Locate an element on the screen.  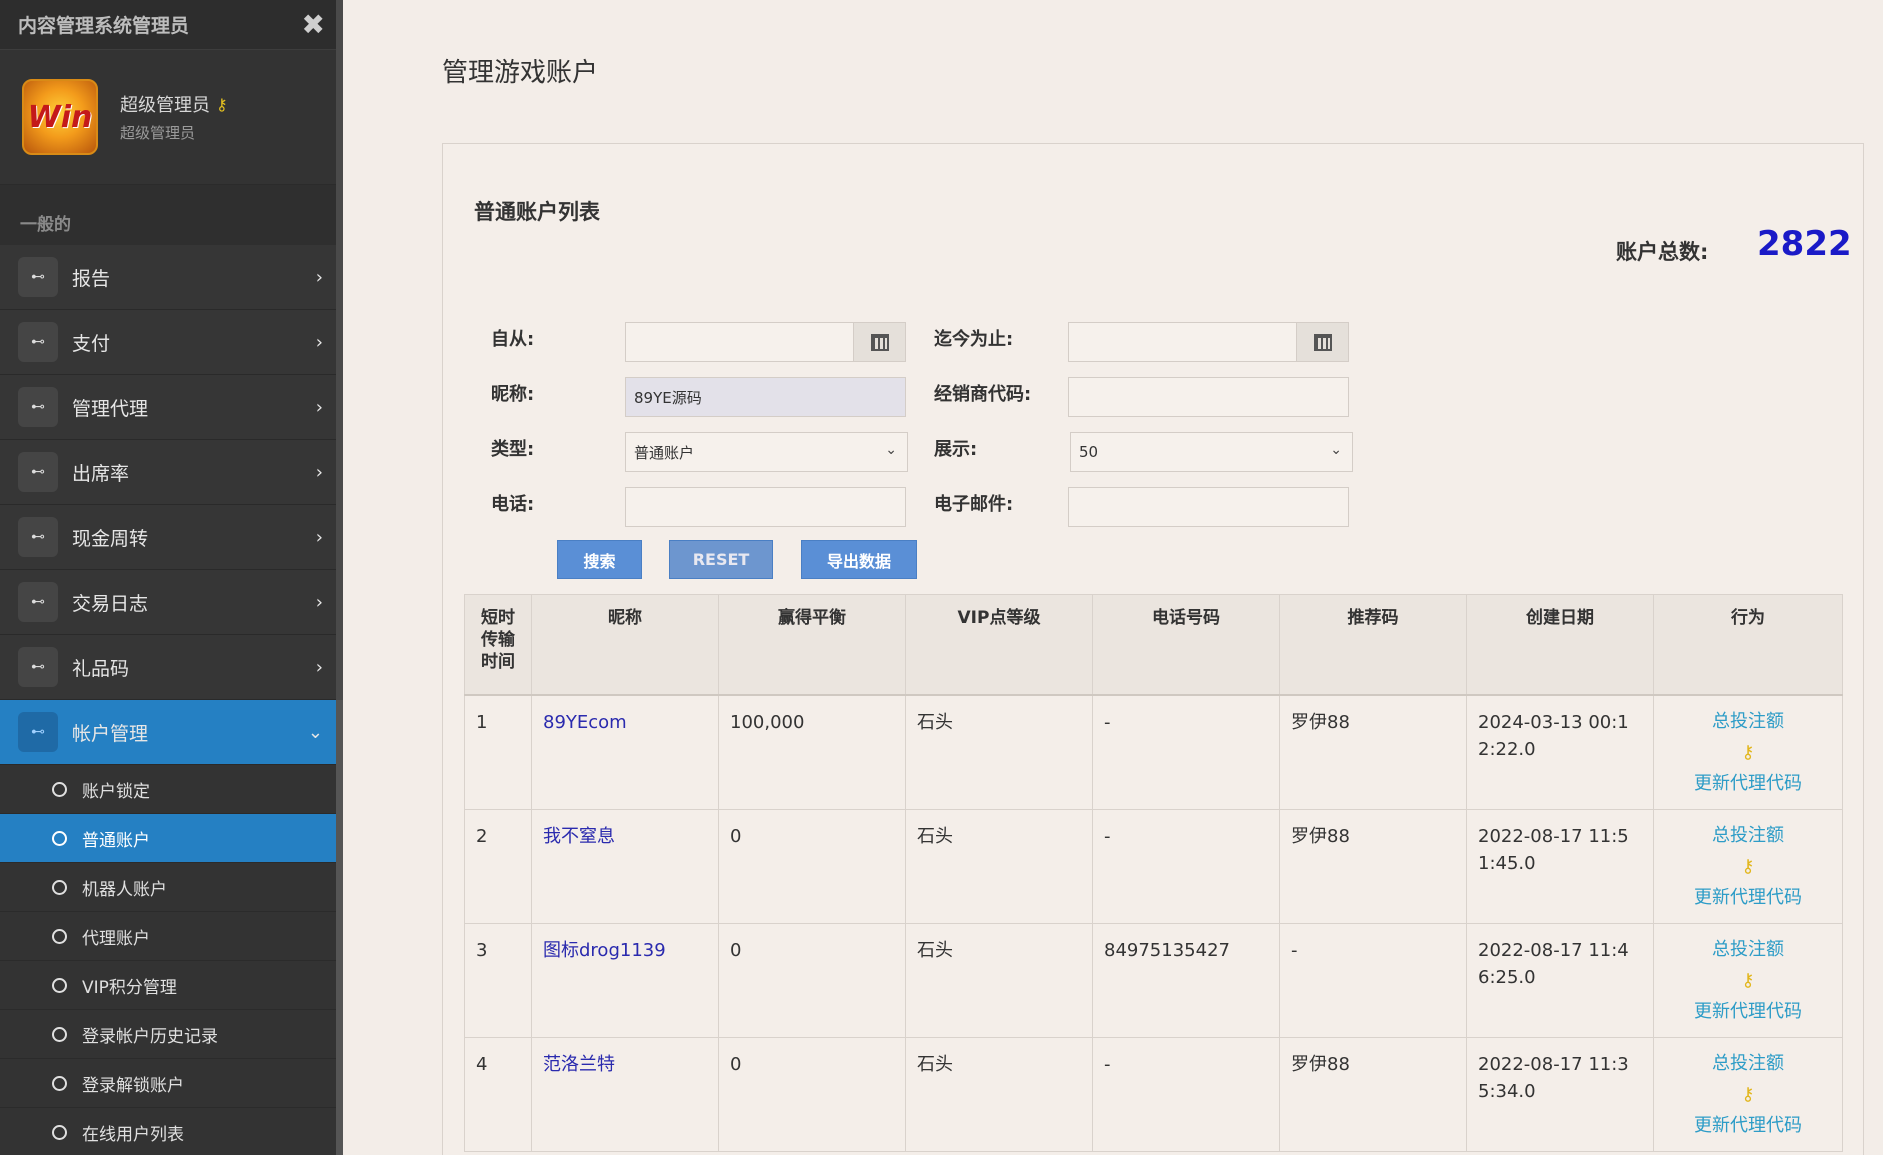
sub-item-vip-points: VIP积分管理 is located at coordinates (171, 985).